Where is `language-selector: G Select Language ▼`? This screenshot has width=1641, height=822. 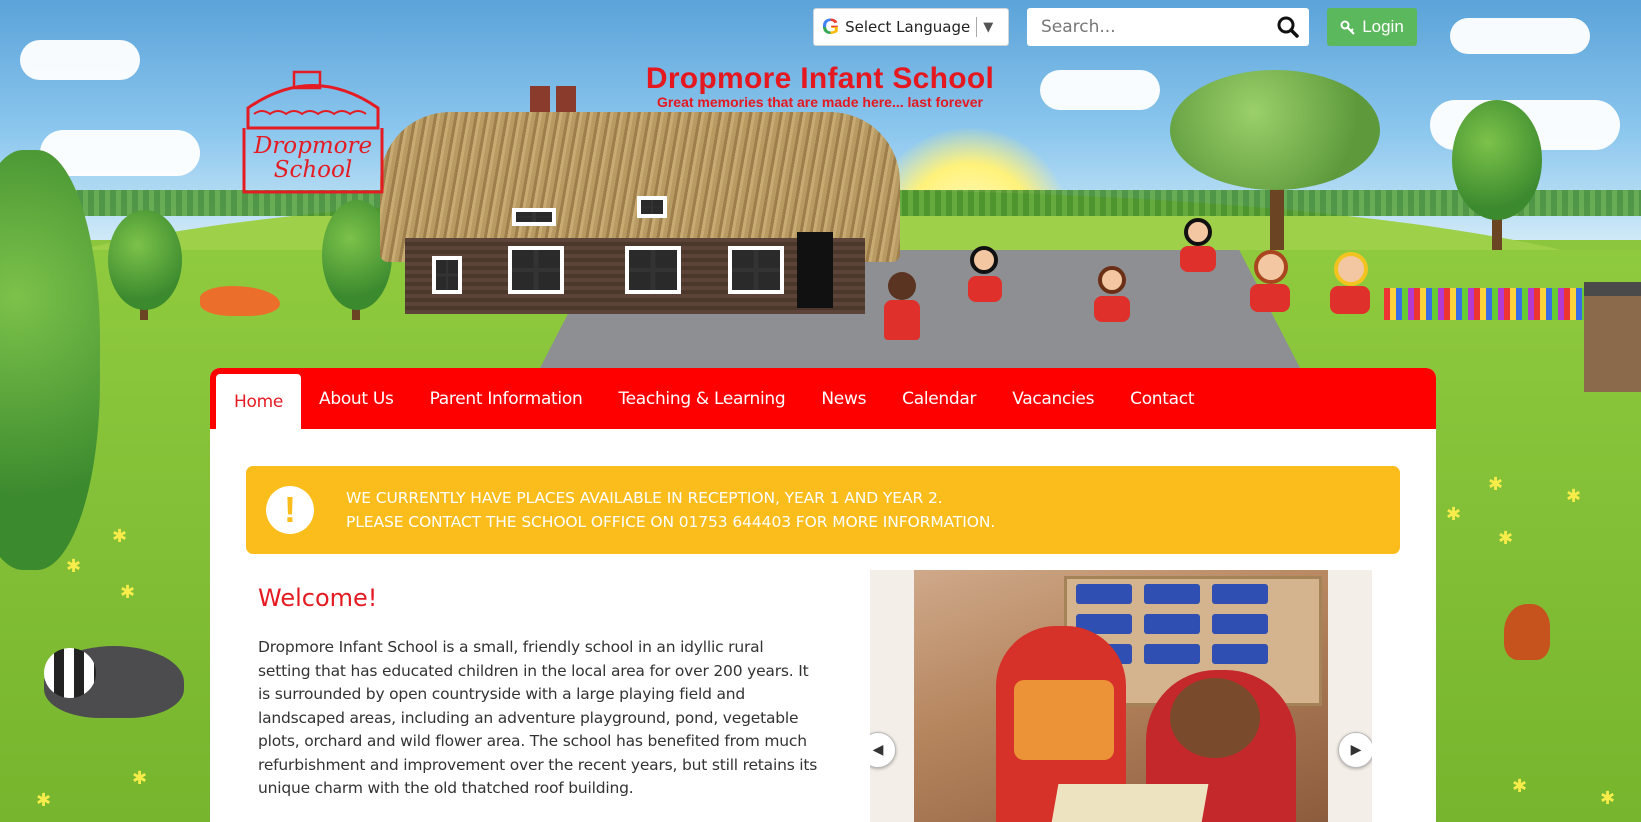
language-selector: G Select Language ▼ is located at coordinates (911, 27).